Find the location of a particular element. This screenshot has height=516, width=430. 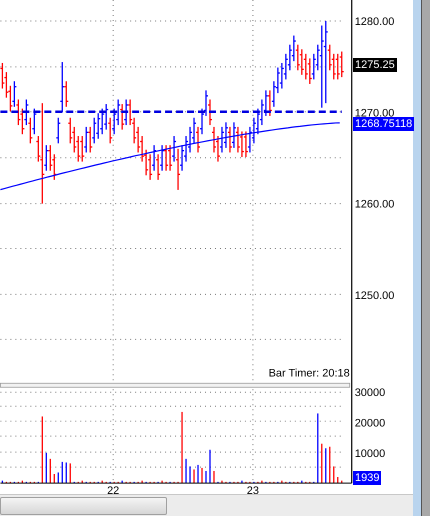

last-volume-tag: 1939 is located at coordinates (367, 478).